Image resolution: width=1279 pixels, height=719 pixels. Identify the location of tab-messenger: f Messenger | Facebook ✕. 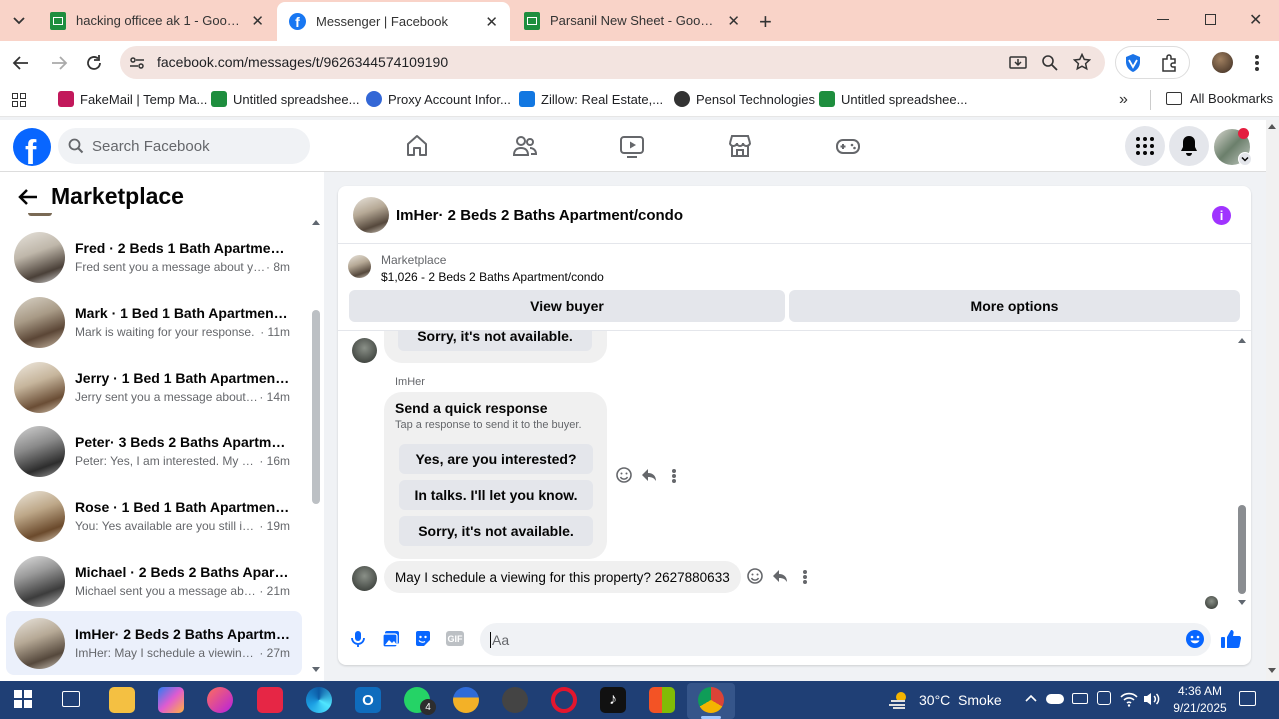
(393, 21).